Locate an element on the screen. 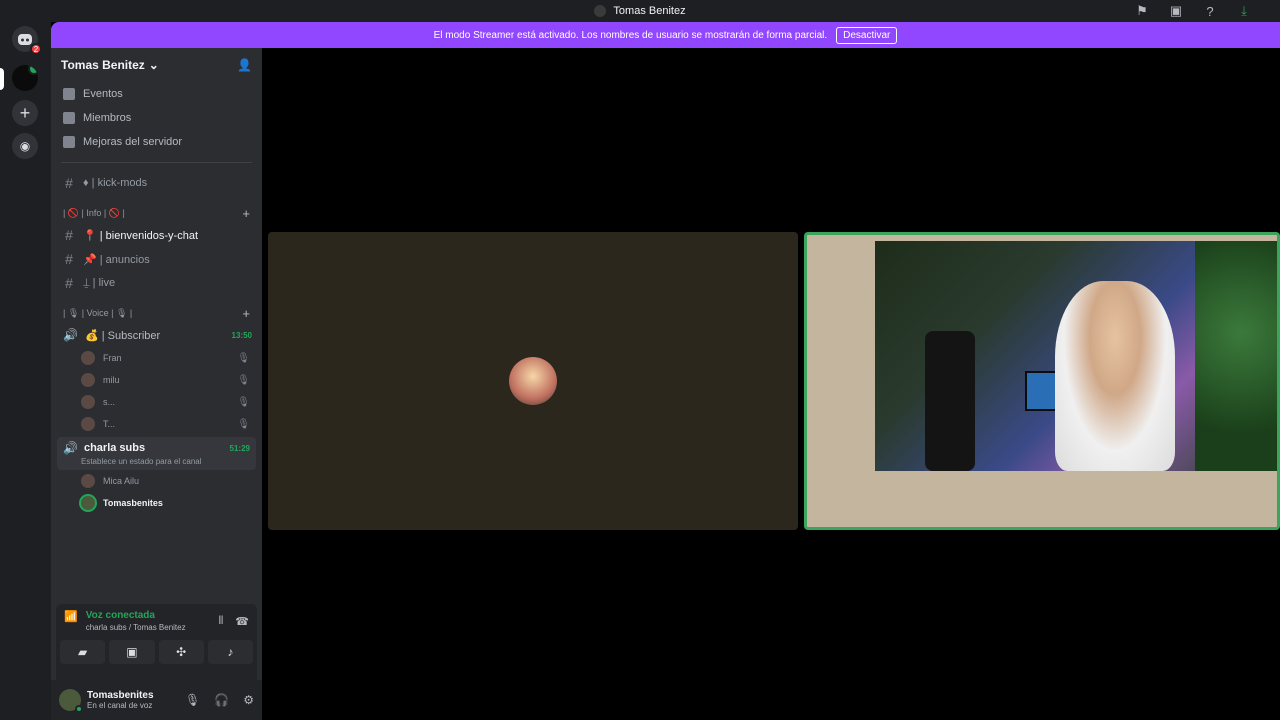  voice-user: Fran 🎙 is located at coordinates (156, 358).